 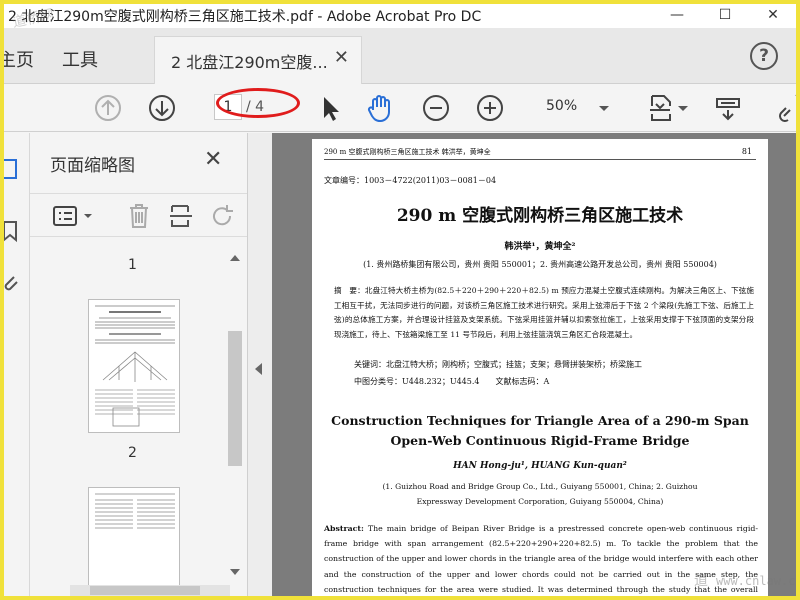 I want to click on chinese-authors: 韩洪举¹，黄坤全², so click(x=540, y=247).